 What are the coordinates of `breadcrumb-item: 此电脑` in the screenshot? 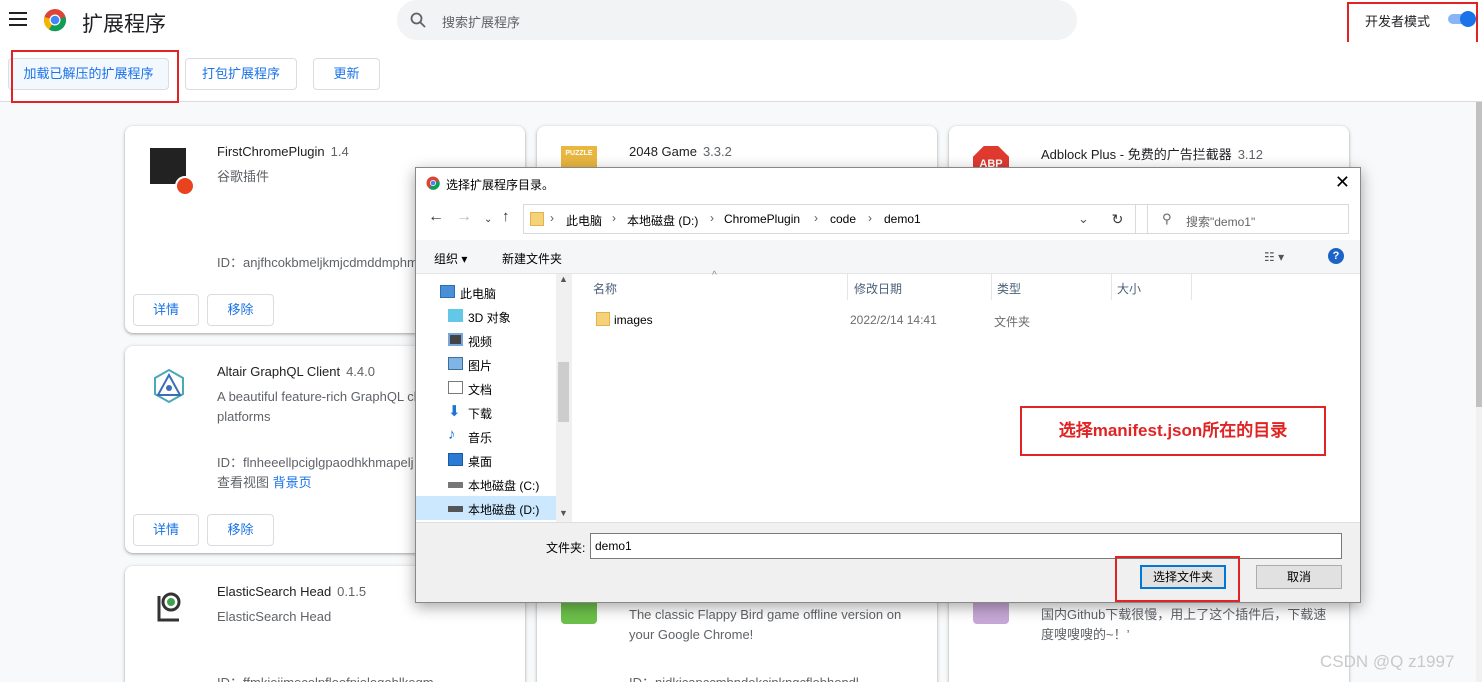 It's located at (584, 220).